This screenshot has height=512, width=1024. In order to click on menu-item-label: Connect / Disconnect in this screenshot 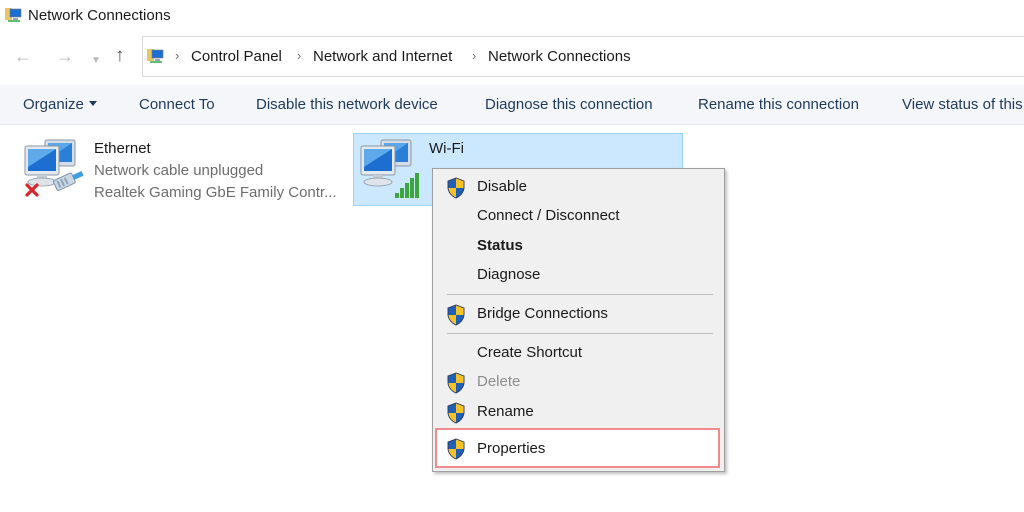, I will do `click(548, 215)`.